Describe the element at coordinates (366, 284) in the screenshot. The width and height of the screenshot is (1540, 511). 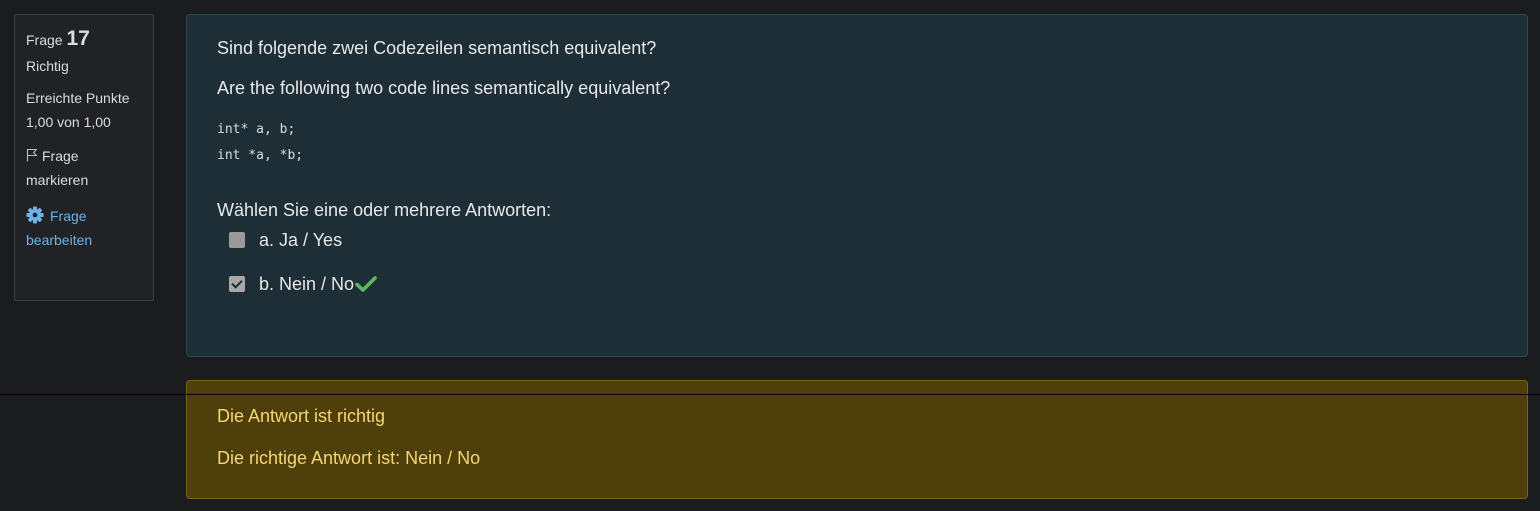
I see `checkmark-icon` at that location.